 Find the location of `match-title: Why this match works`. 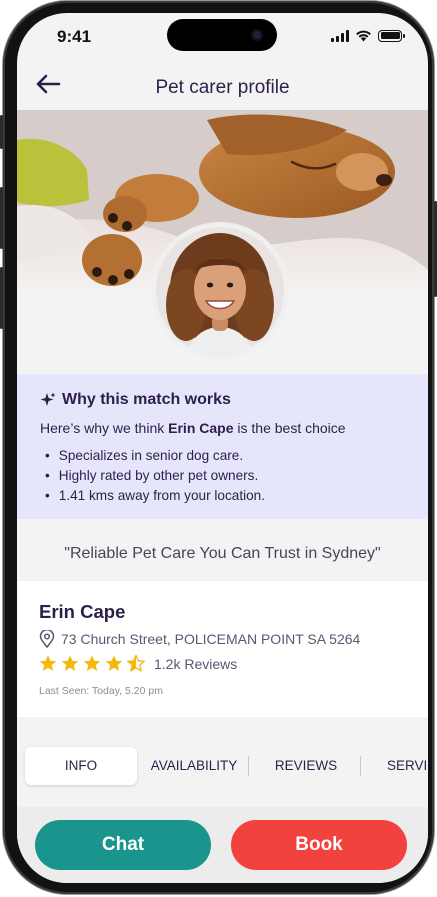

match-title: Why this match works is located at coordinates (135, 400).